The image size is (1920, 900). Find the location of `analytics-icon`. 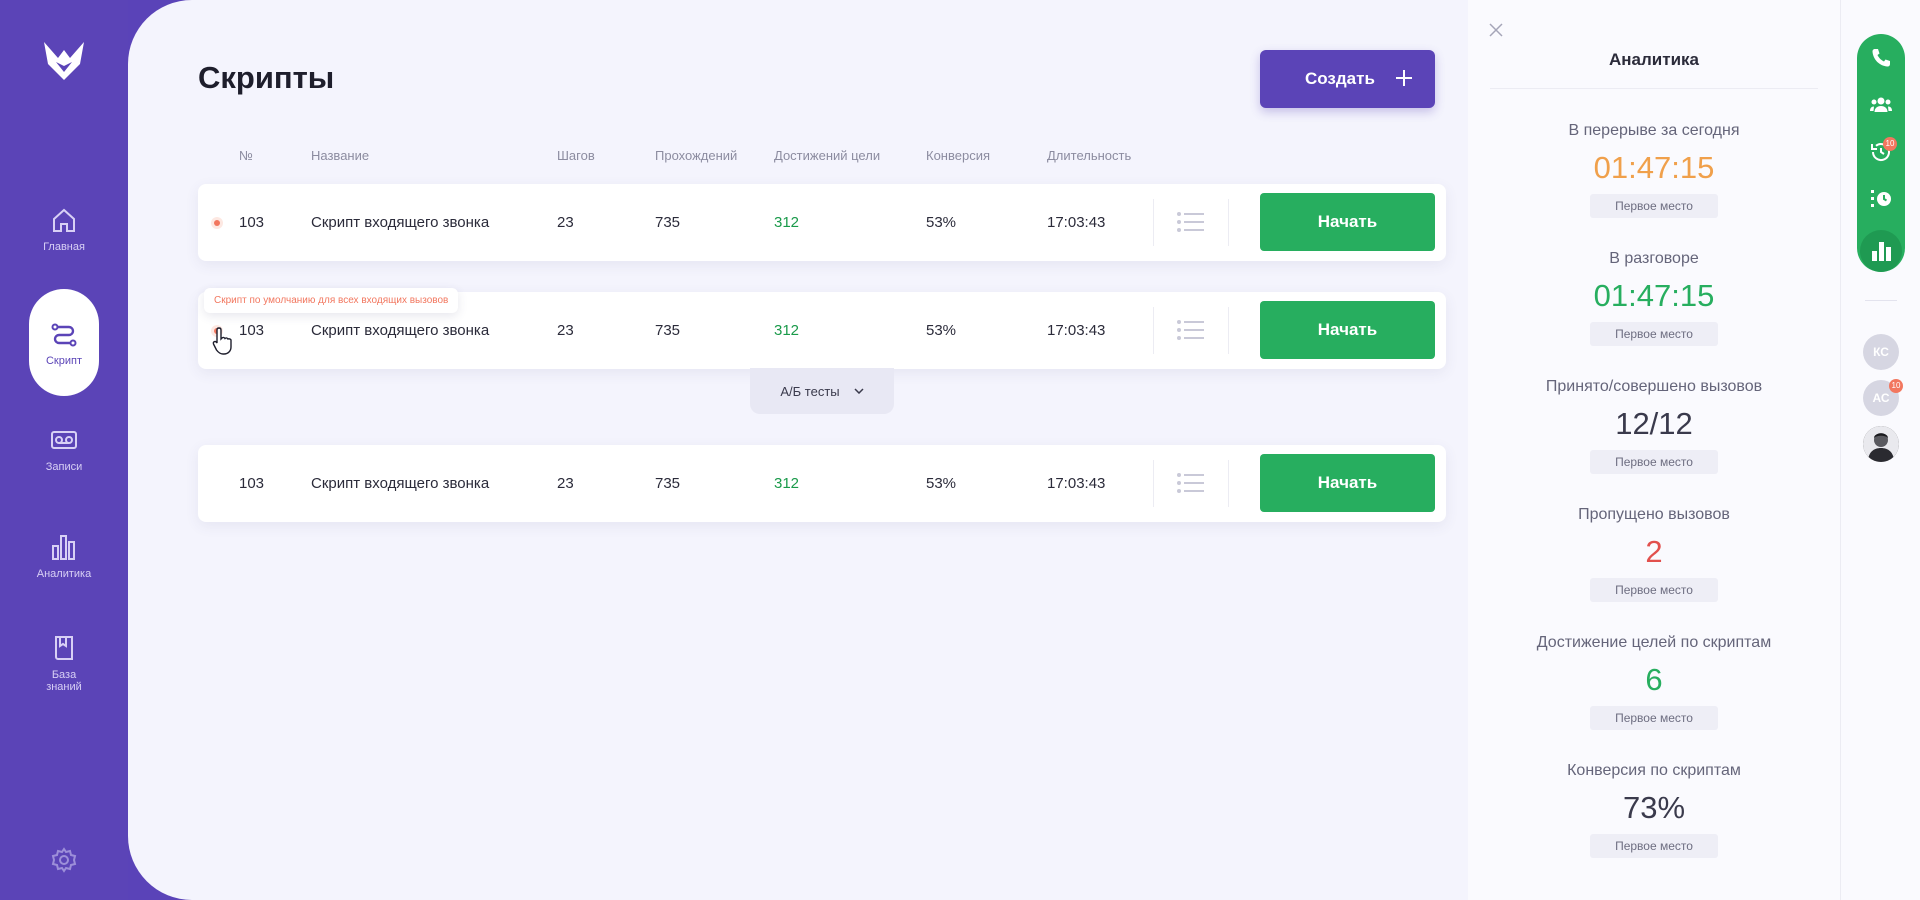

analytics-icon is located at coordinates (1881, 251).